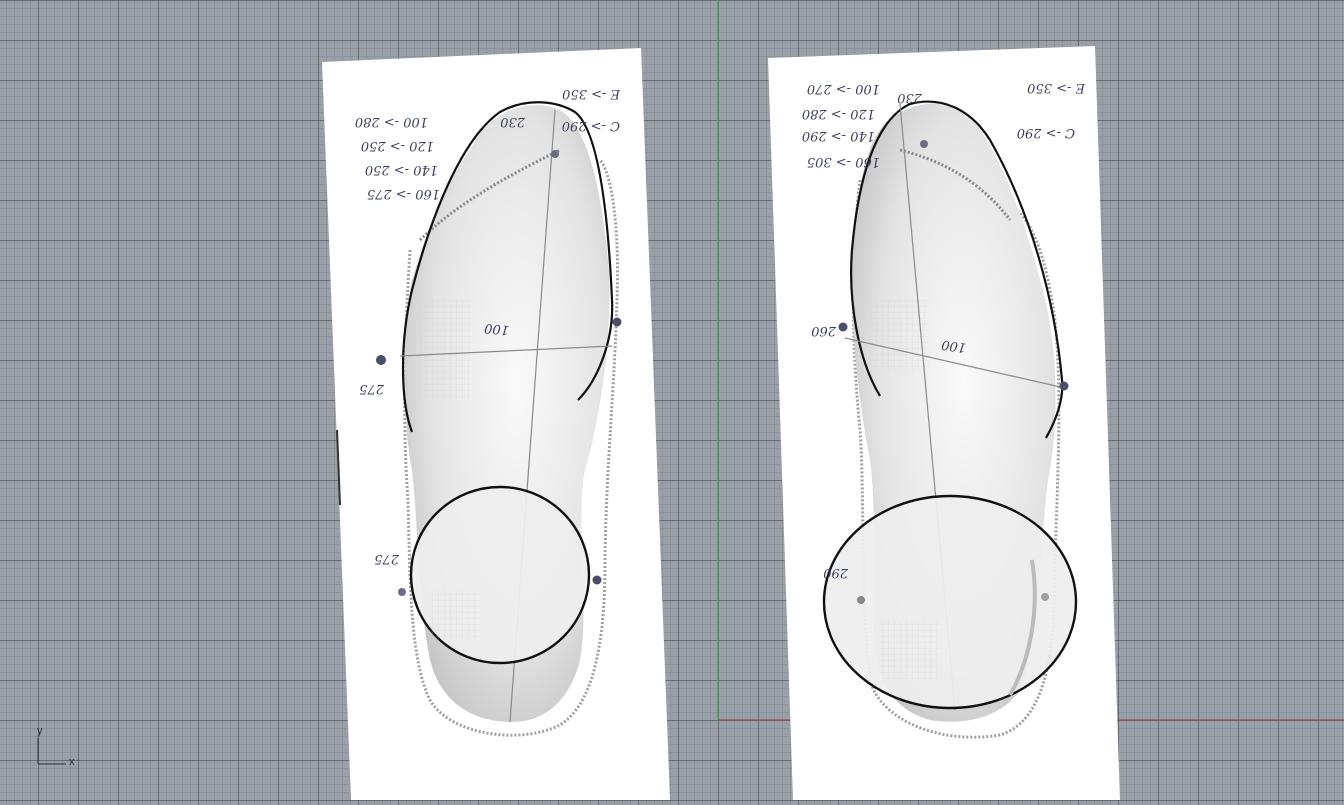 The height and width of the screenshot is (805, 1344). What do you see at coordinates (497, 328) in the screenshot?
I see `left-center-note: 100` at bounding box center [497, 328].